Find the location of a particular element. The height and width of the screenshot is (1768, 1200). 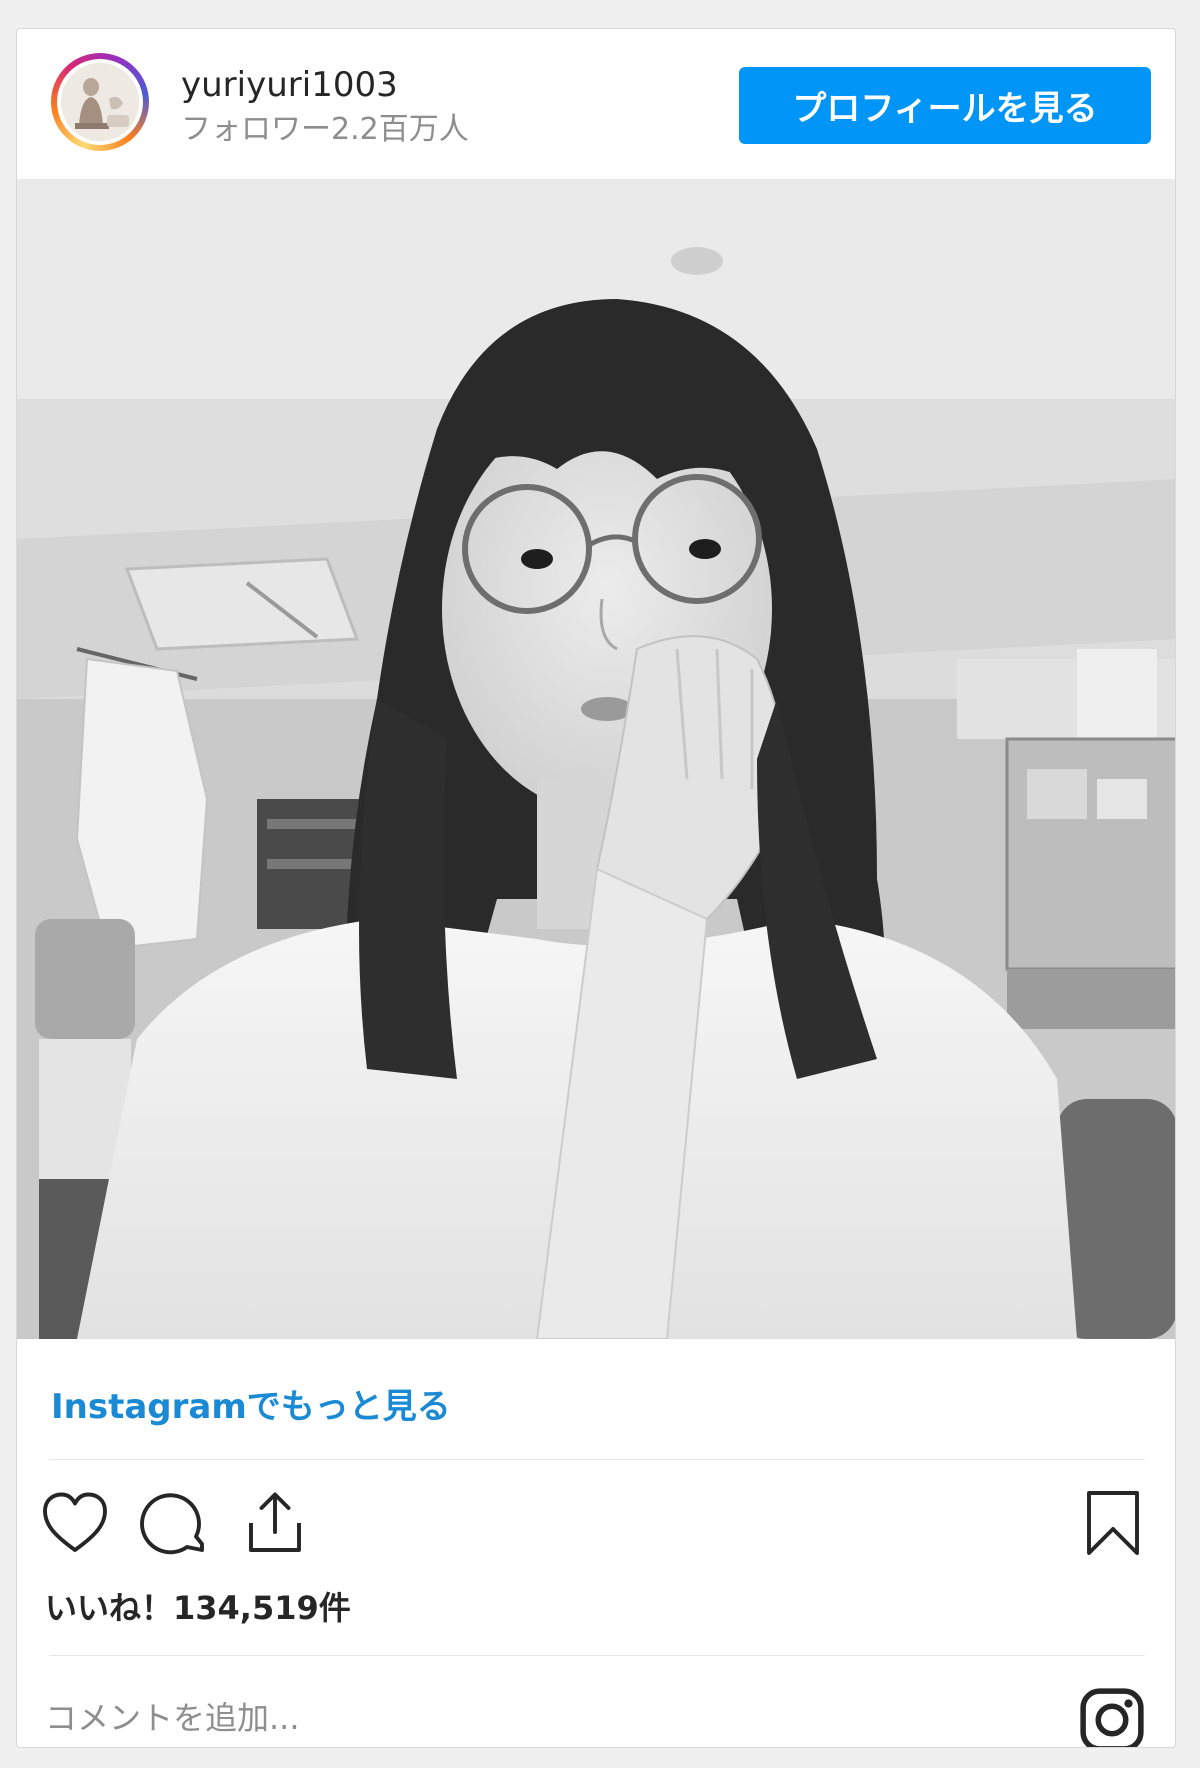

post-actions is located at coordinates (596, 1527).